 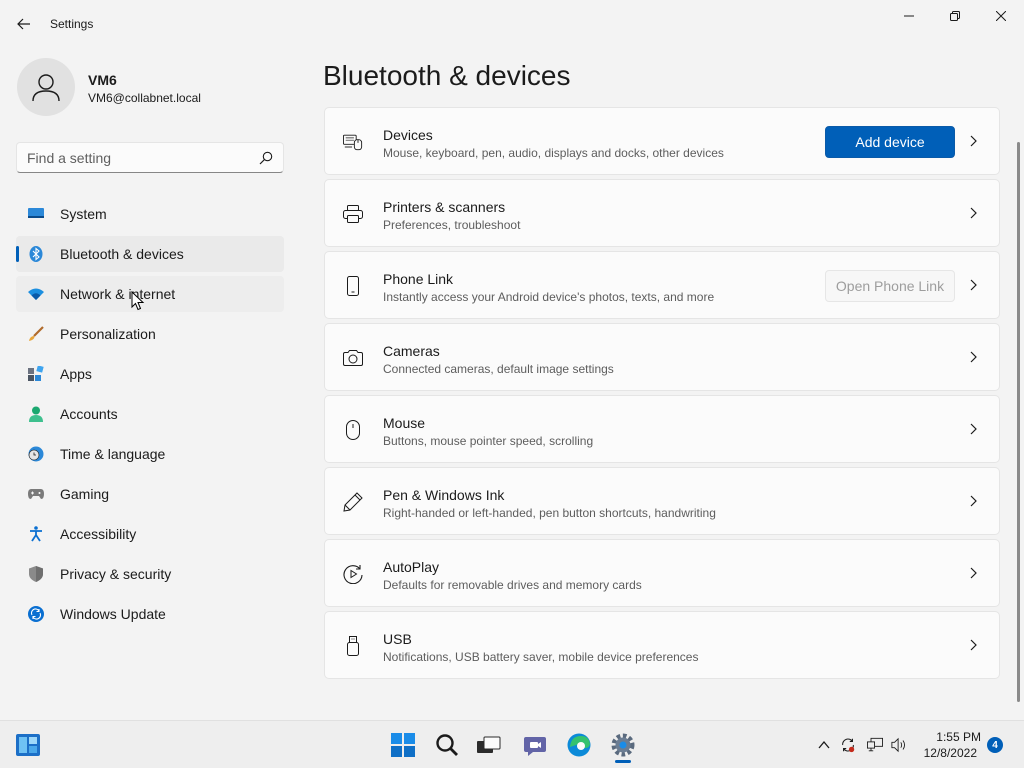 I want to click on card-title: Phone Link, so click(x=418, y=279).